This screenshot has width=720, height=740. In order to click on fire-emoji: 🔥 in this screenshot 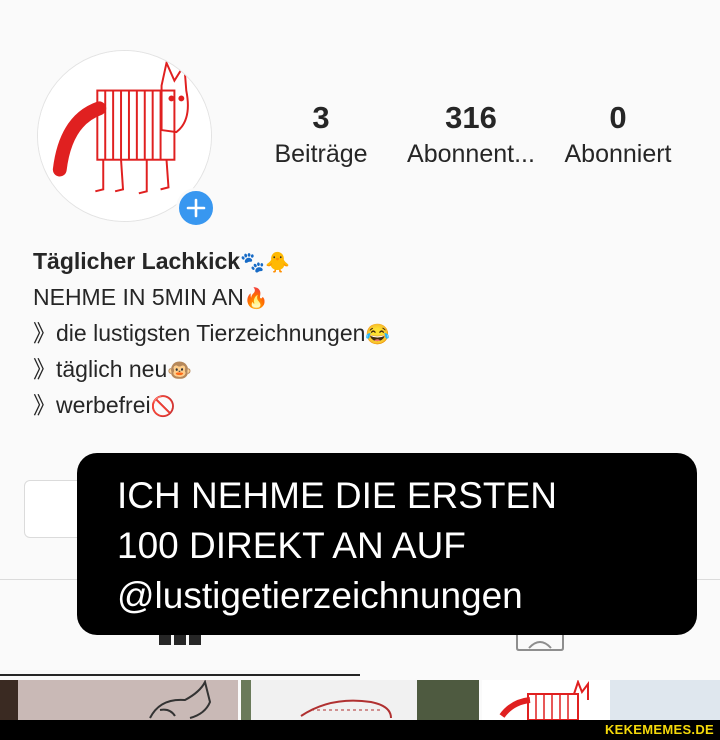, I will do `click(256, 298)`.